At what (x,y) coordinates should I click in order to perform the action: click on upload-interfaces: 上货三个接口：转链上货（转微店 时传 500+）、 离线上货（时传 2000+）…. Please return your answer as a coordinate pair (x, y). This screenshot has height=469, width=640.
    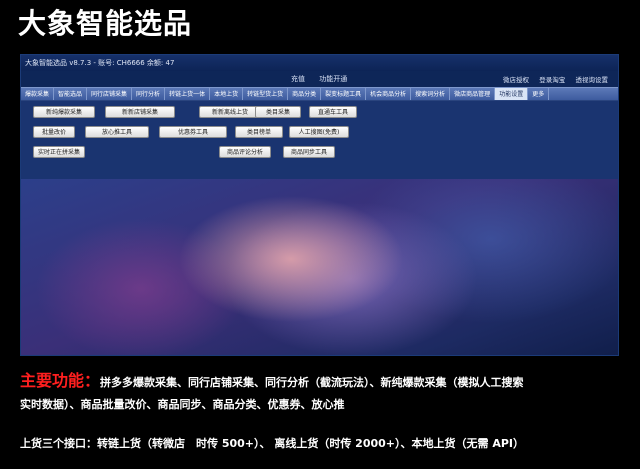
    Looking at the image, I should click on (272, 443).